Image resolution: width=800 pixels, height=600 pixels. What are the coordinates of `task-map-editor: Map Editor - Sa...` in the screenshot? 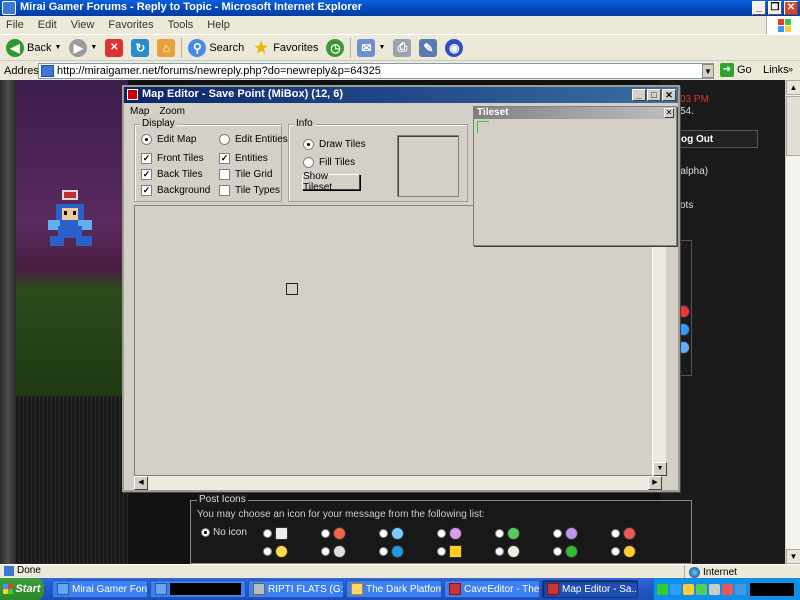 It's located at (590, 589).